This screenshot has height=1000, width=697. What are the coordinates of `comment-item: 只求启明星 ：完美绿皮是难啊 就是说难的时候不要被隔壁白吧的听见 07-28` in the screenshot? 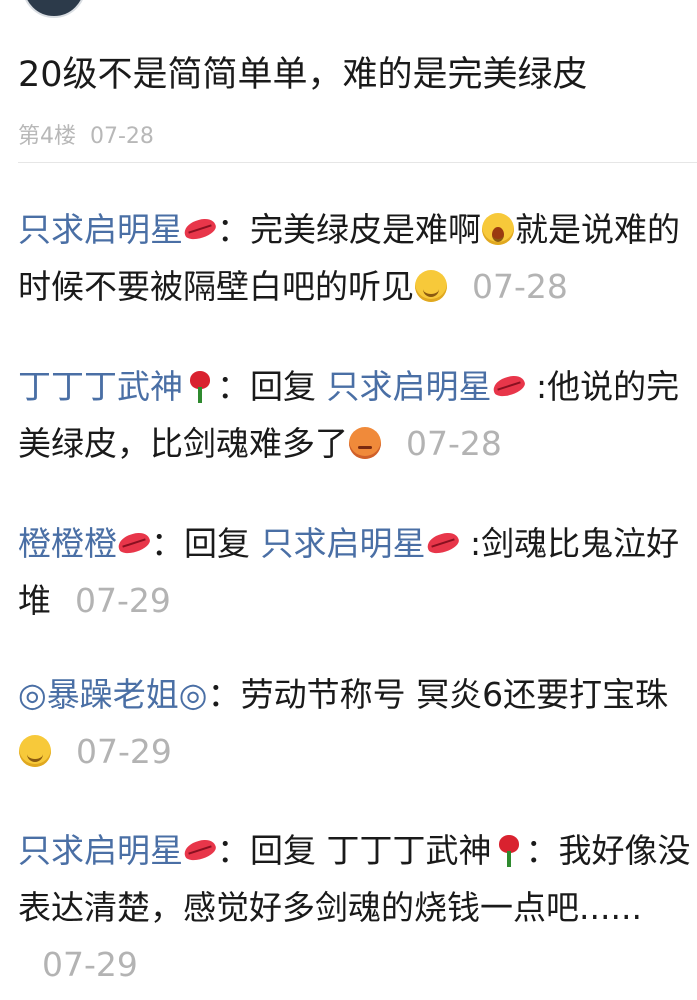 It's located at (356, 258).